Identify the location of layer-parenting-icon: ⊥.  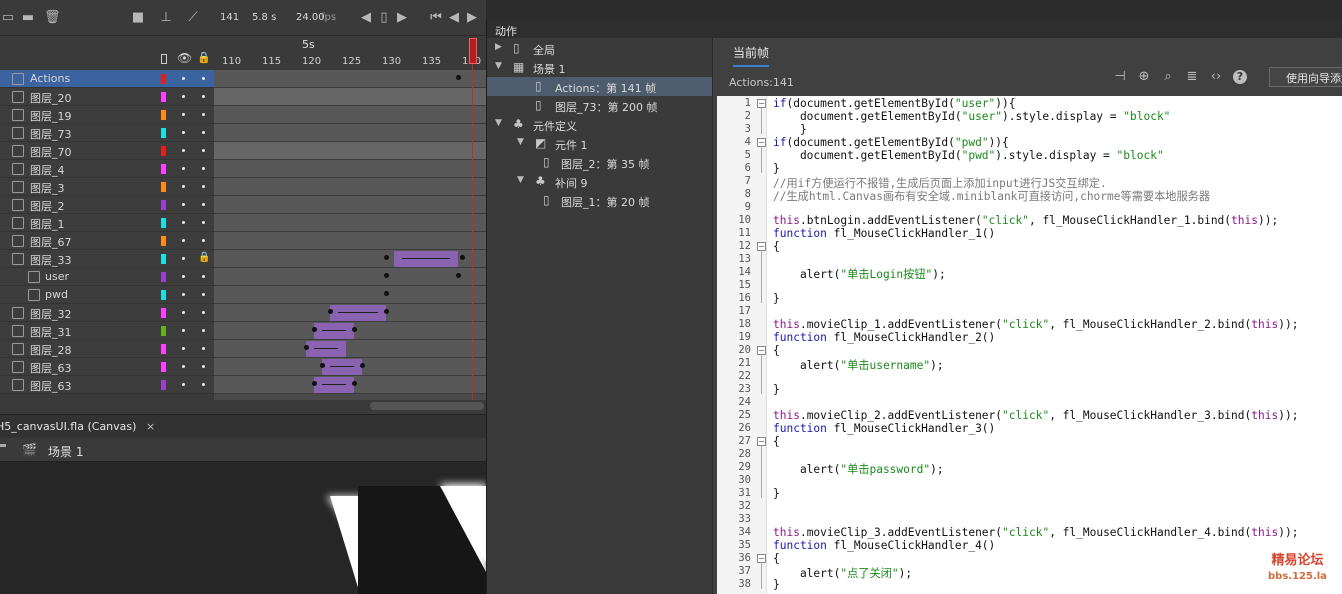
(166, 18).